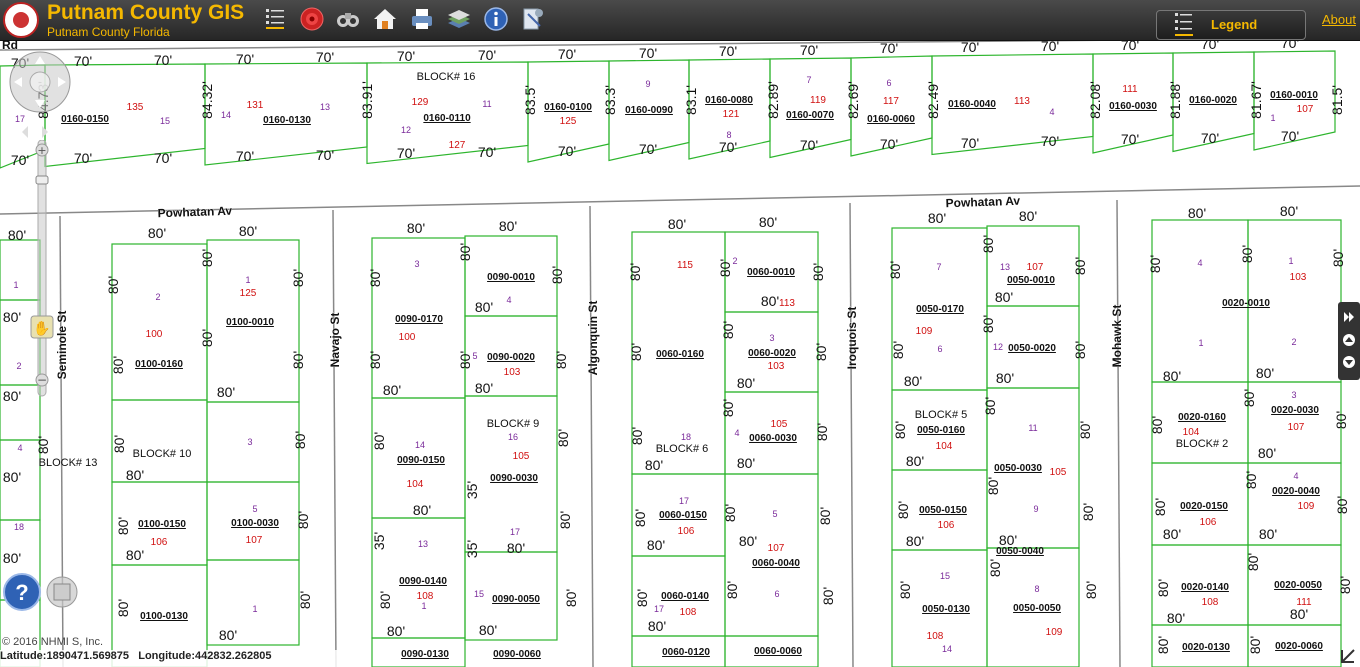 The width and height of the screenshot is (1360, 667). I want to click on house-number: 129, so click(420, 102).